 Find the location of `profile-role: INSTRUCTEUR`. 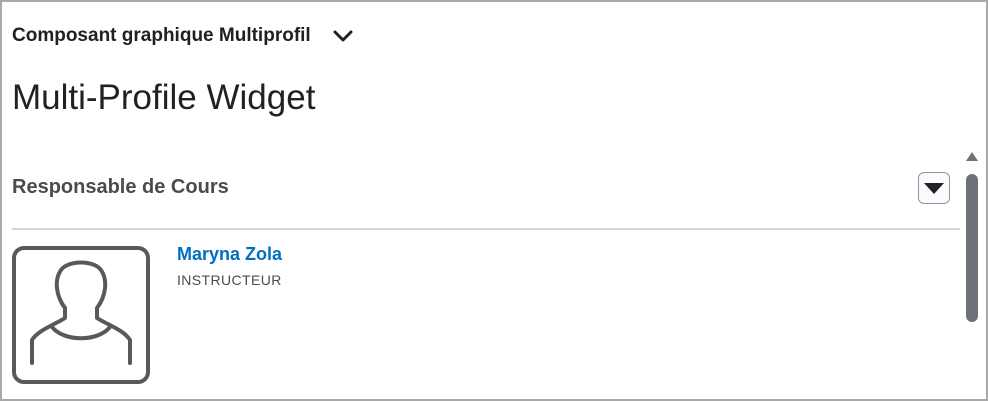

profile-role: INSTRUCTEUR is located at coordinates (229, 280).